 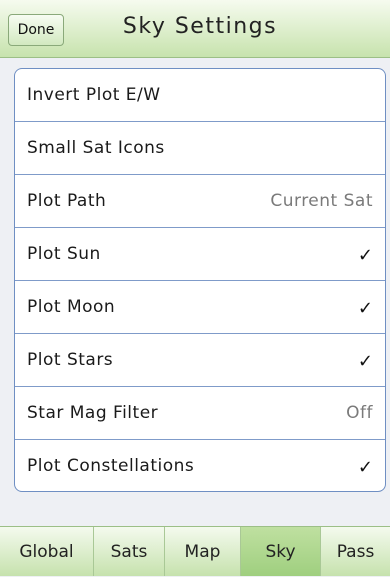 I want to click on setting-value: Current Sat, so click(x=321, y=201).